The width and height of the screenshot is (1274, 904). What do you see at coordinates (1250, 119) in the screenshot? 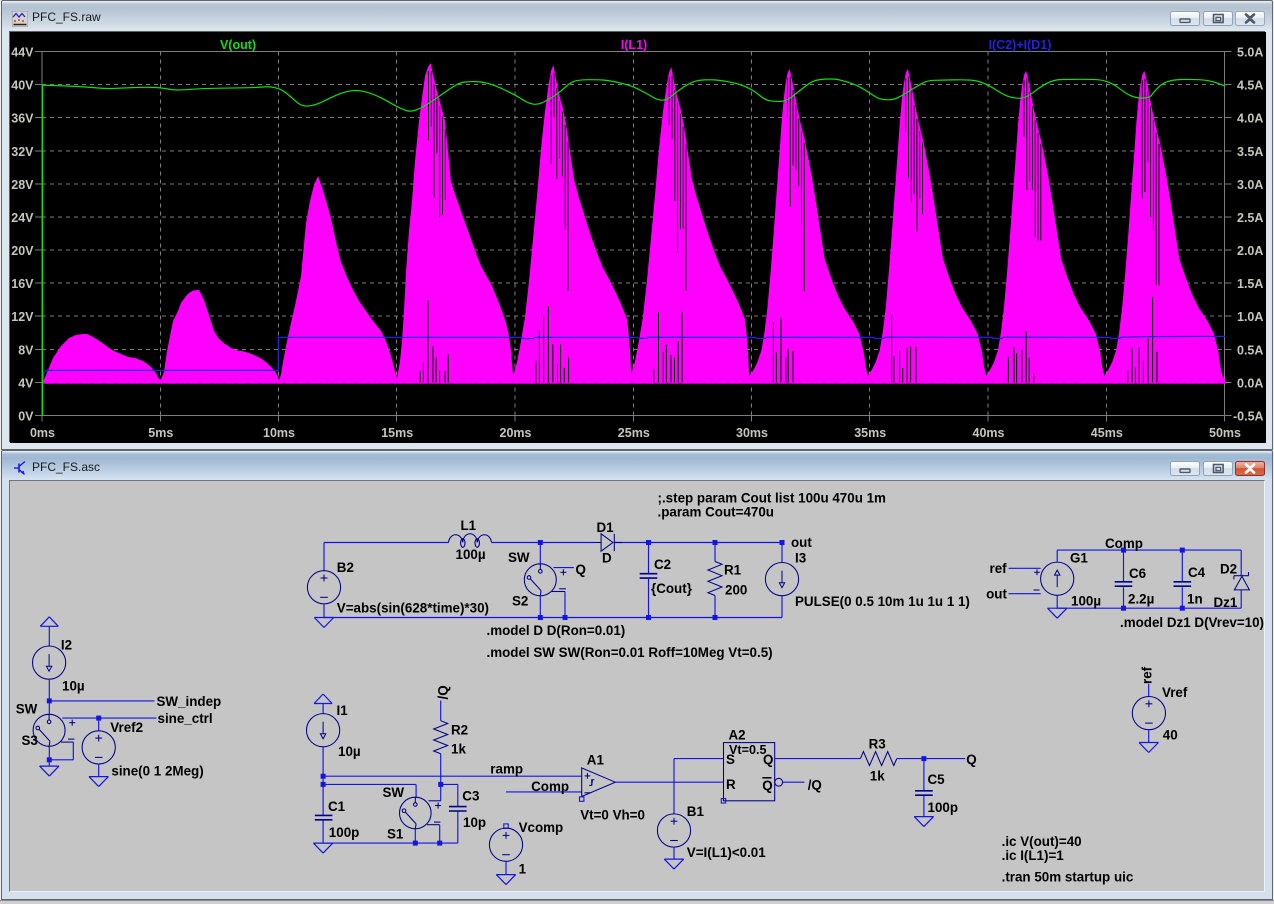
I see `svg-text: 4.0A` at bounding box center [1250, 119].